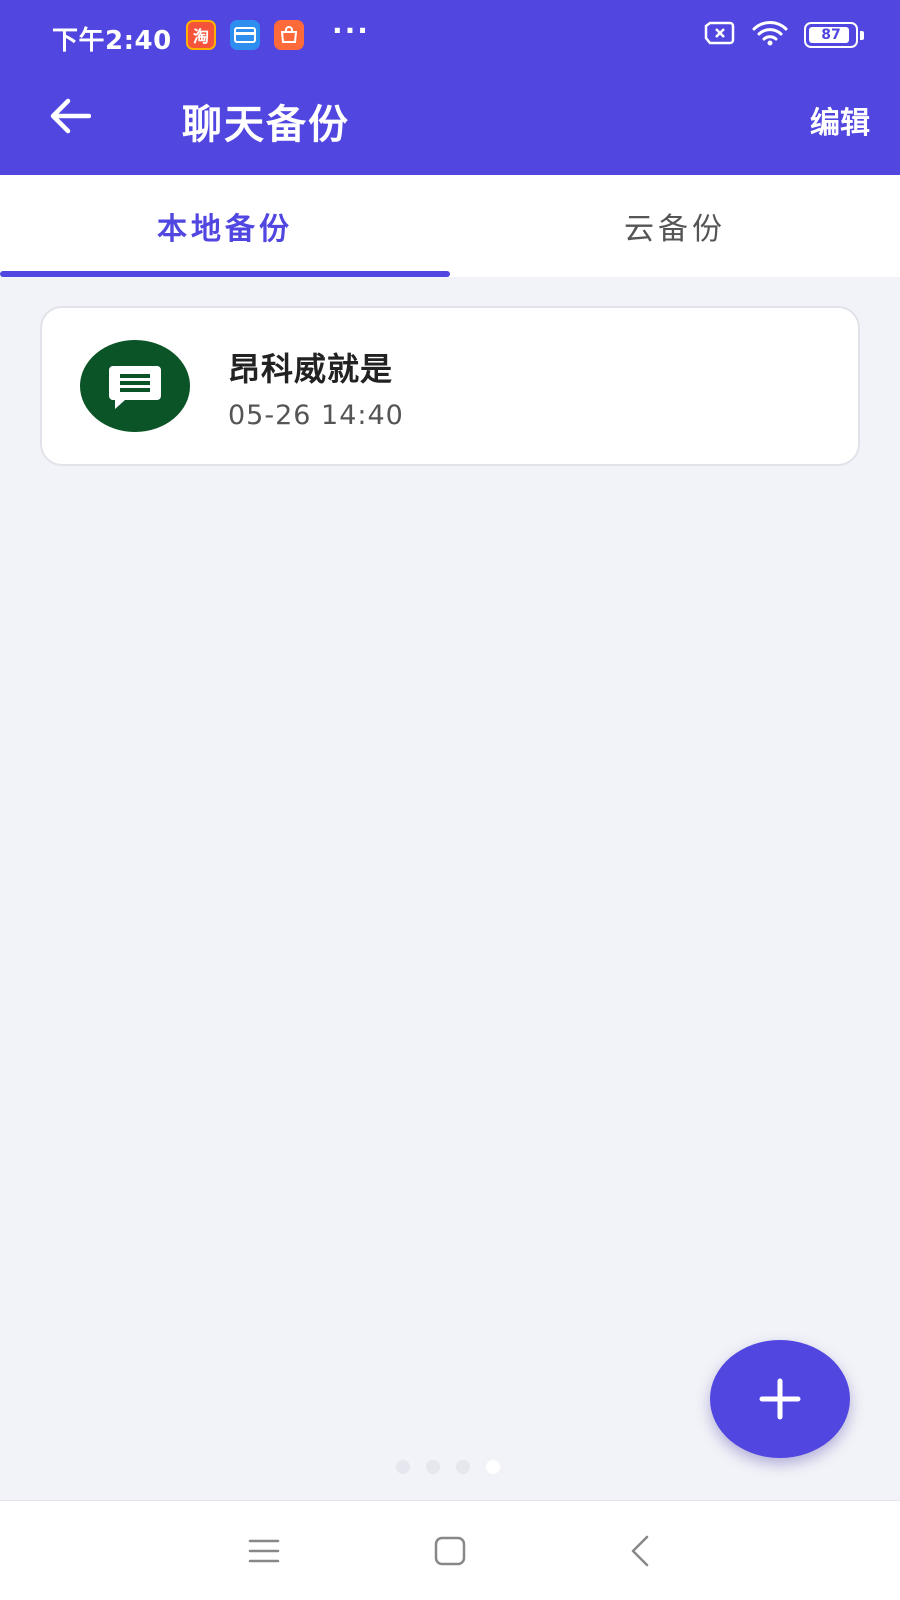 The height and width of the screenshot is (1600, 900). I want to click on status-time: 下午2:40, so click(112, 41).